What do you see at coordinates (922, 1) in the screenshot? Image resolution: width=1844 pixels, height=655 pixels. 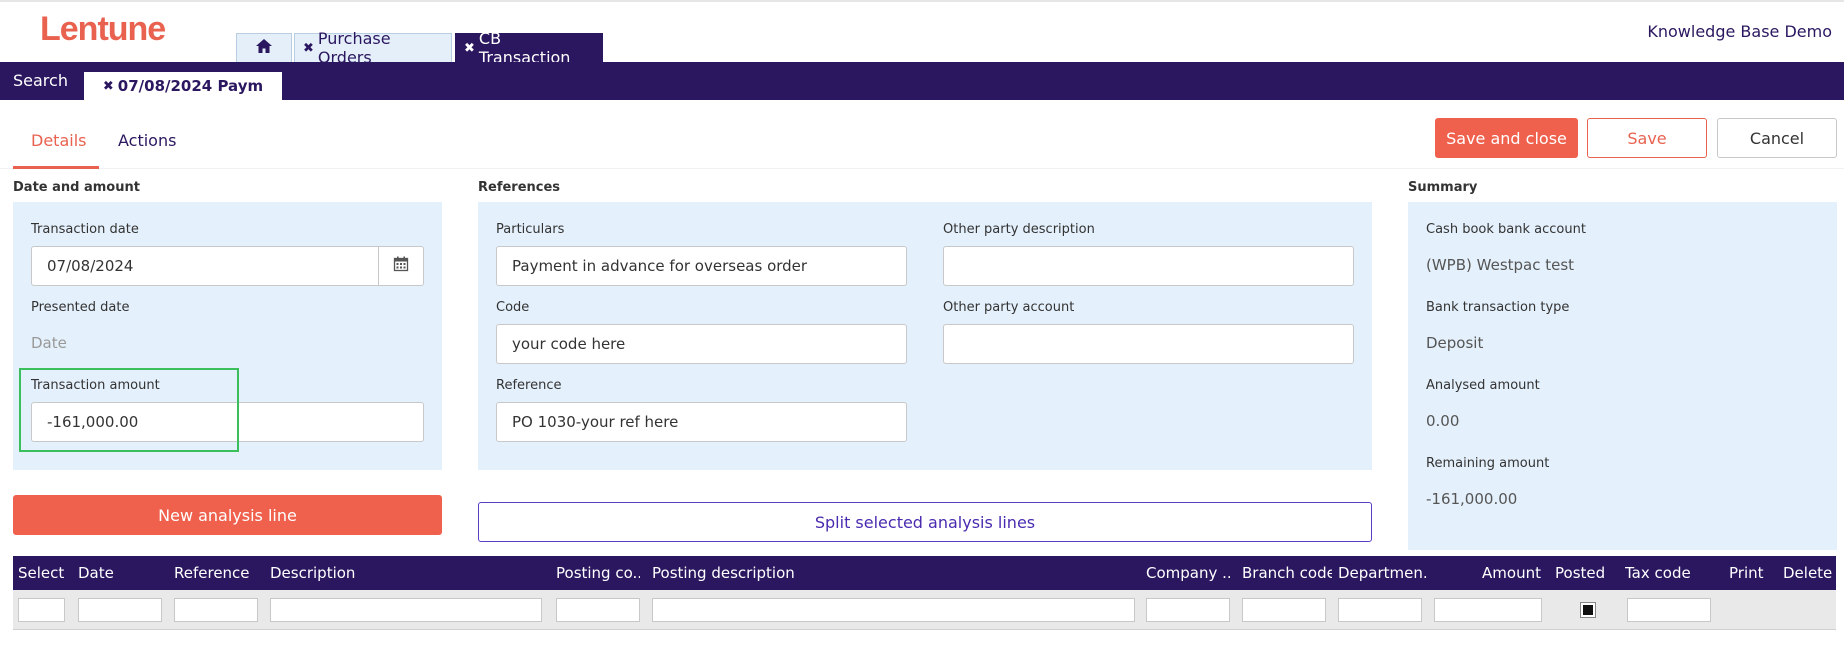 I see `top-border` at bounding box center [922, 1].